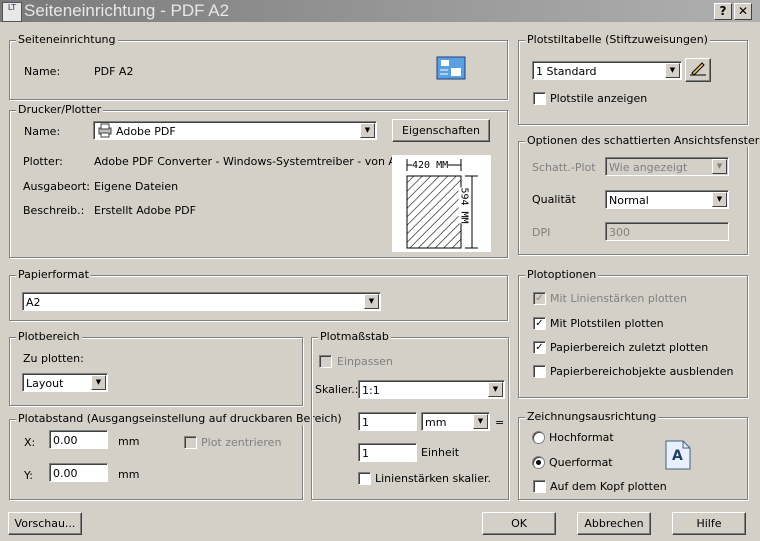  What do you see at coordinates (105, 131) in the screenshot?
I see `printer-icon` at bounding box center [105, 131].